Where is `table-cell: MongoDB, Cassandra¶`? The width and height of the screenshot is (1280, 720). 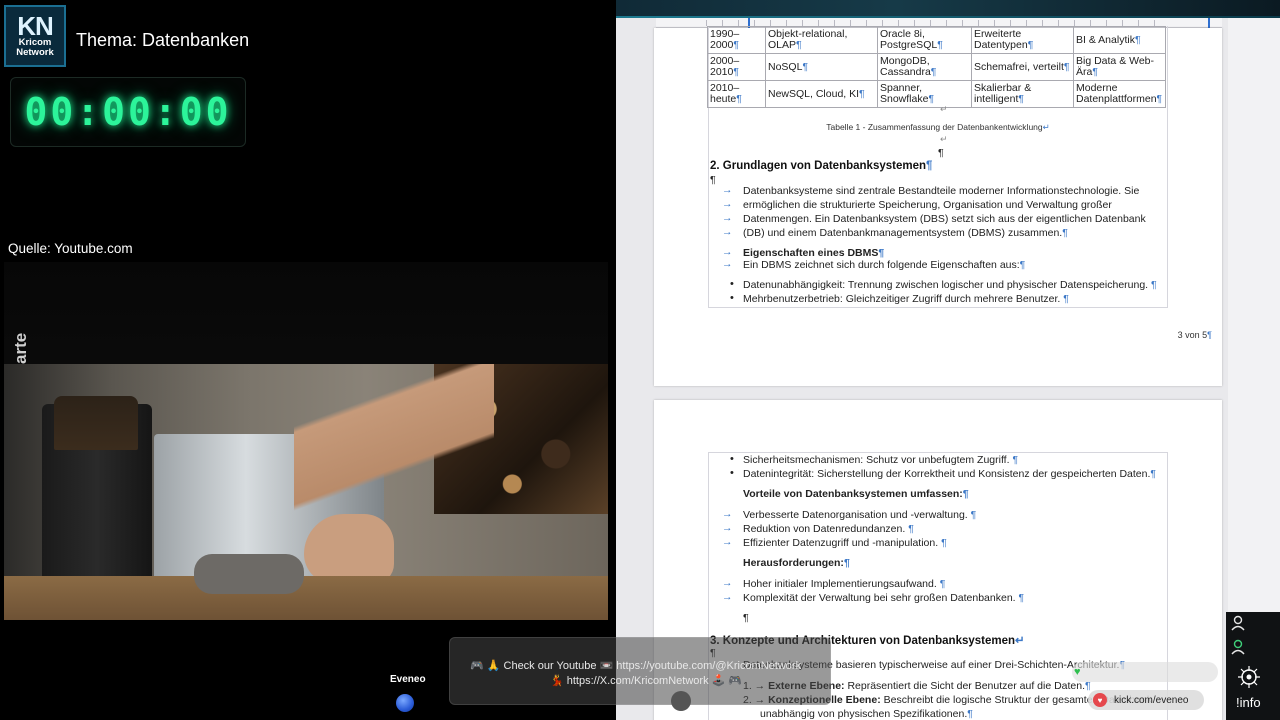
table-cell: MongoDB, Cassandra¶ is located at coordinates (924, 67).